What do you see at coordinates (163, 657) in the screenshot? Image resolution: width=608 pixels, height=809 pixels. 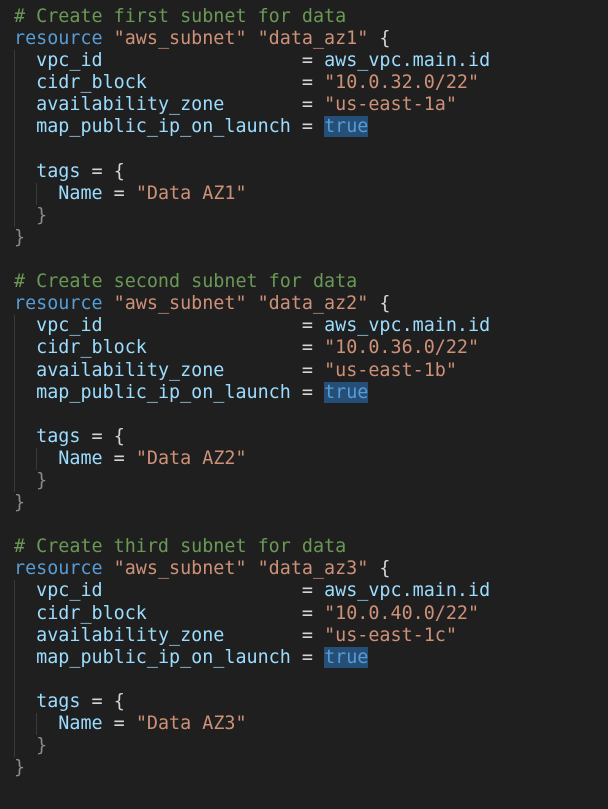 I see `map-public-ip-key: map_public_ip_on_launch` at bounding box center [163, 657].